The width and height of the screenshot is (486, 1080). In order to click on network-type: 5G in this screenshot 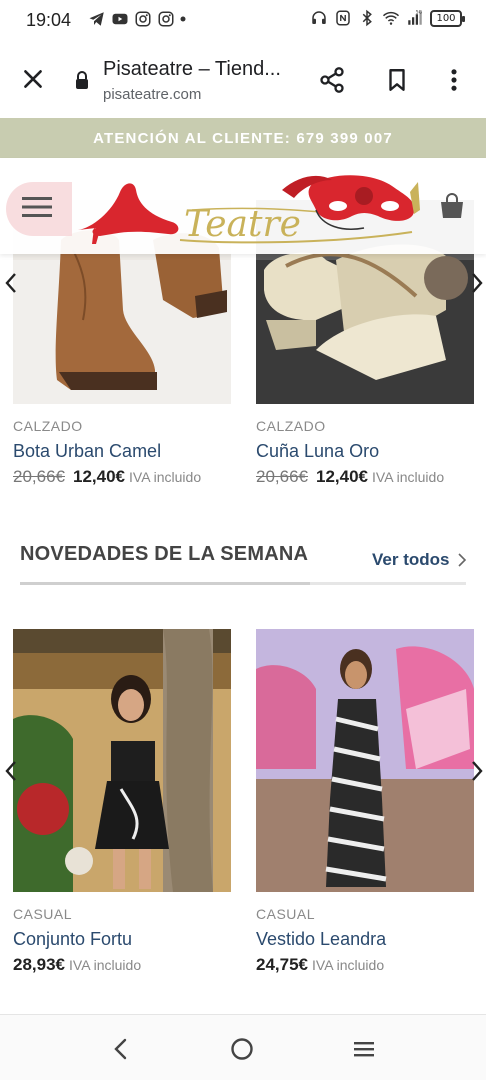, I will do `click(419, 13)`.